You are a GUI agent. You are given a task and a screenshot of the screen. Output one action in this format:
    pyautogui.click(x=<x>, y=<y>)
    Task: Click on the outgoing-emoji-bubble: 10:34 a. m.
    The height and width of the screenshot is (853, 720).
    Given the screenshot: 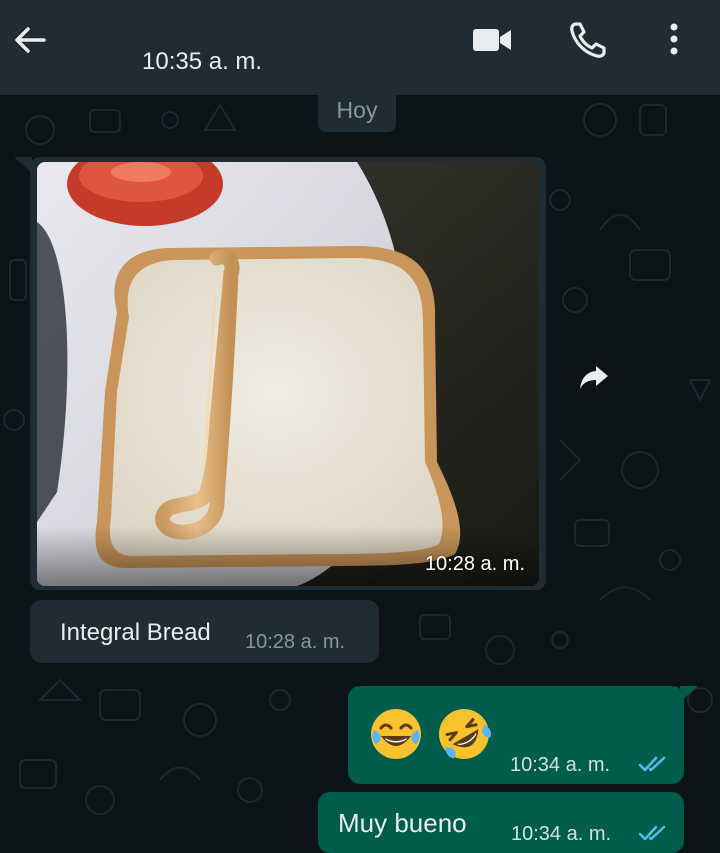 What is the action you would take?
    pyautogui.click(x=516, y=735)
    